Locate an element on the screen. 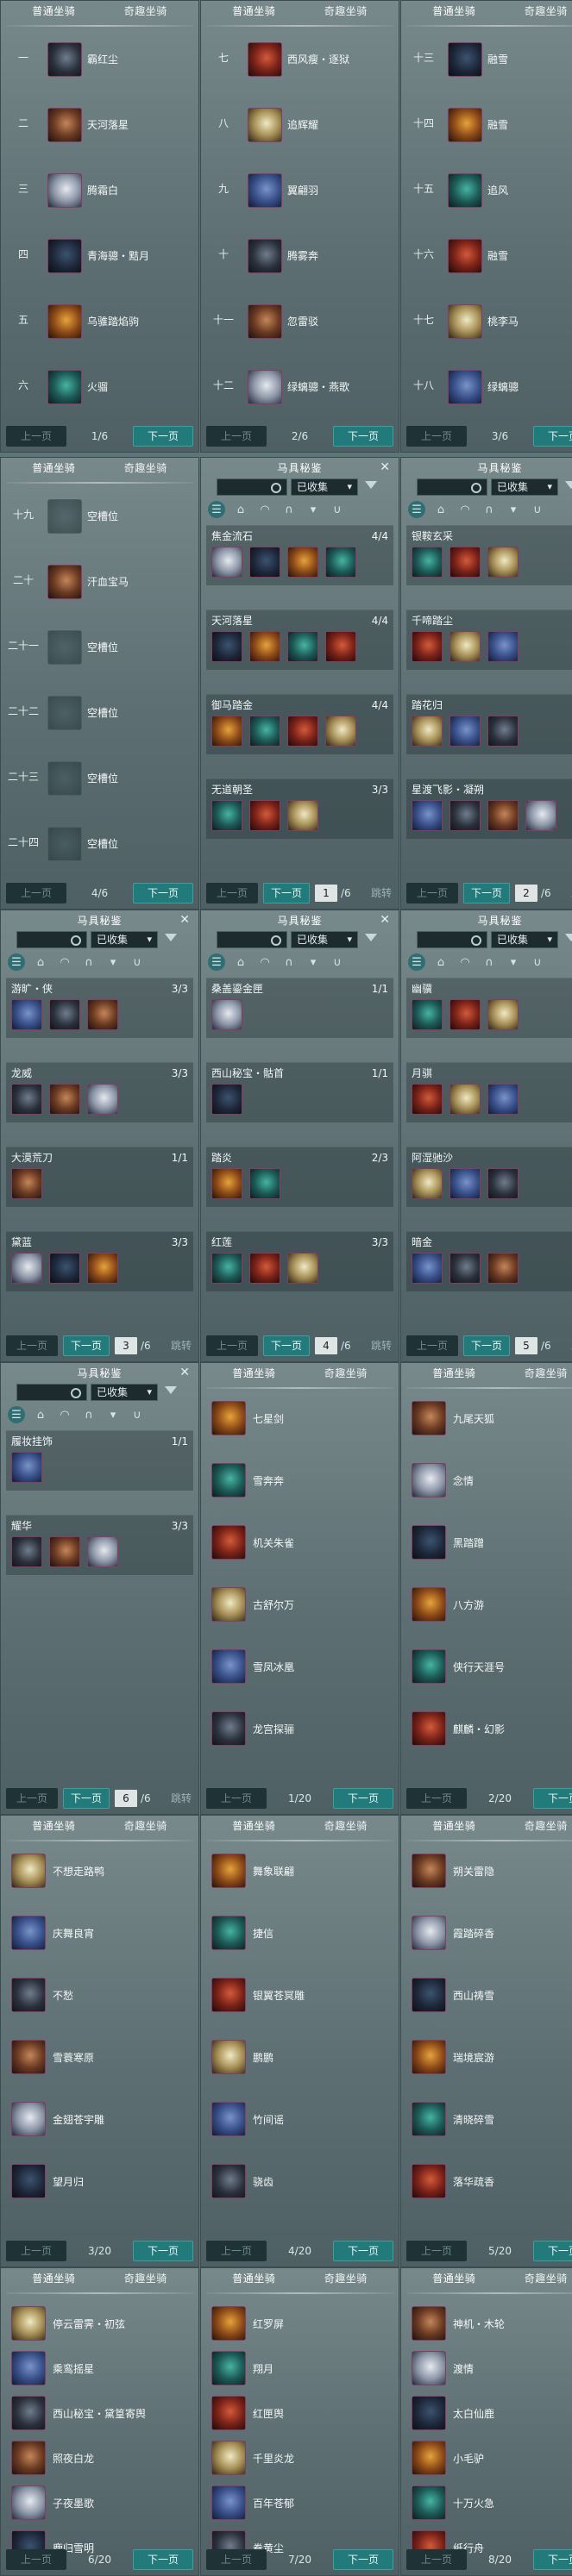 The height and width of the screenshot is (2576, 572). mount-slot: 子夜墨歌 is located at coordinates (100, 2504).